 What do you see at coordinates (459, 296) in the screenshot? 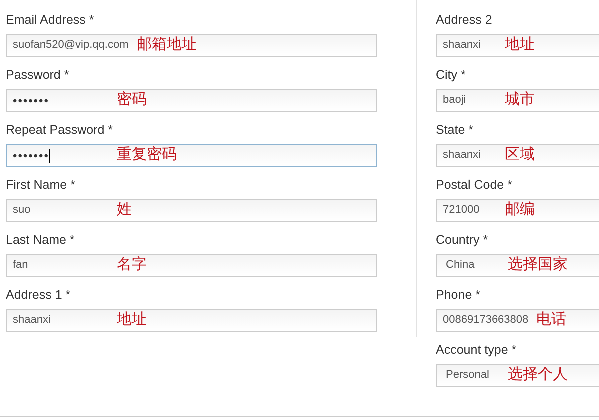
I see `field-label: Phone *` at bounding box center [459, 296].